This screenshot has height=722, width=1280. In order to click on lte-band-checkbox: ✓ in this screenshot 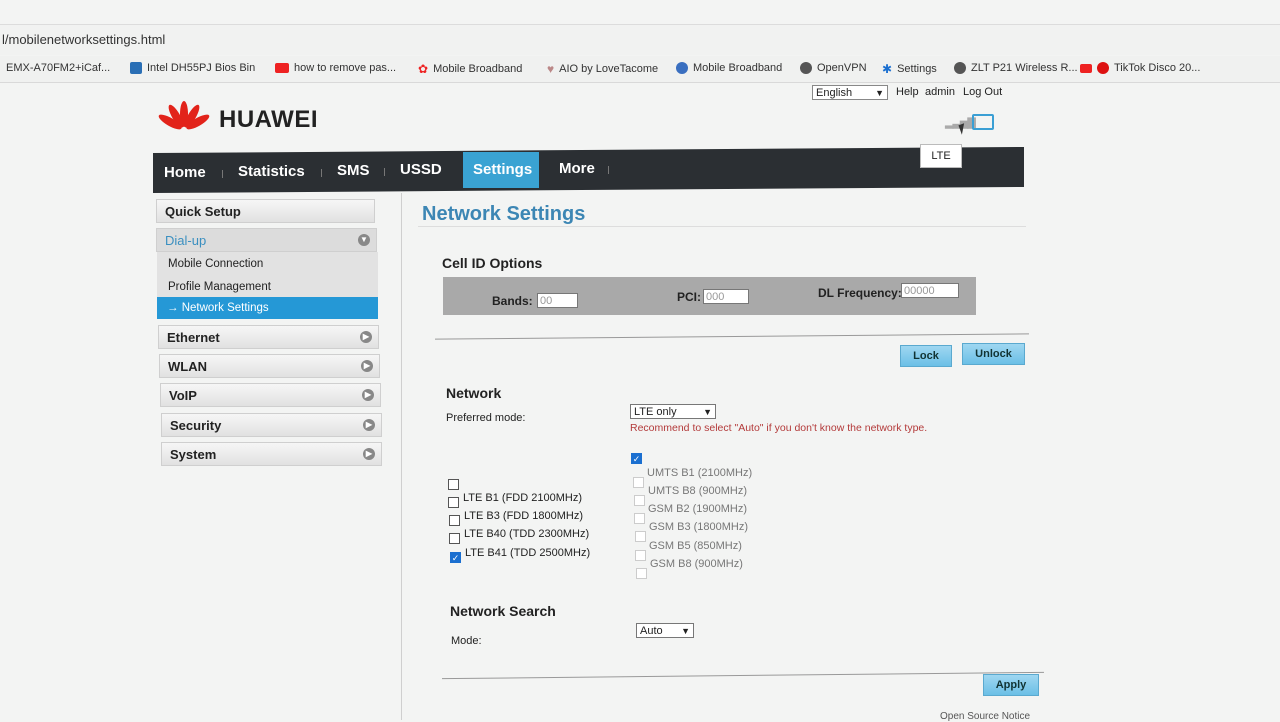, I will do `click(455, 557)`.